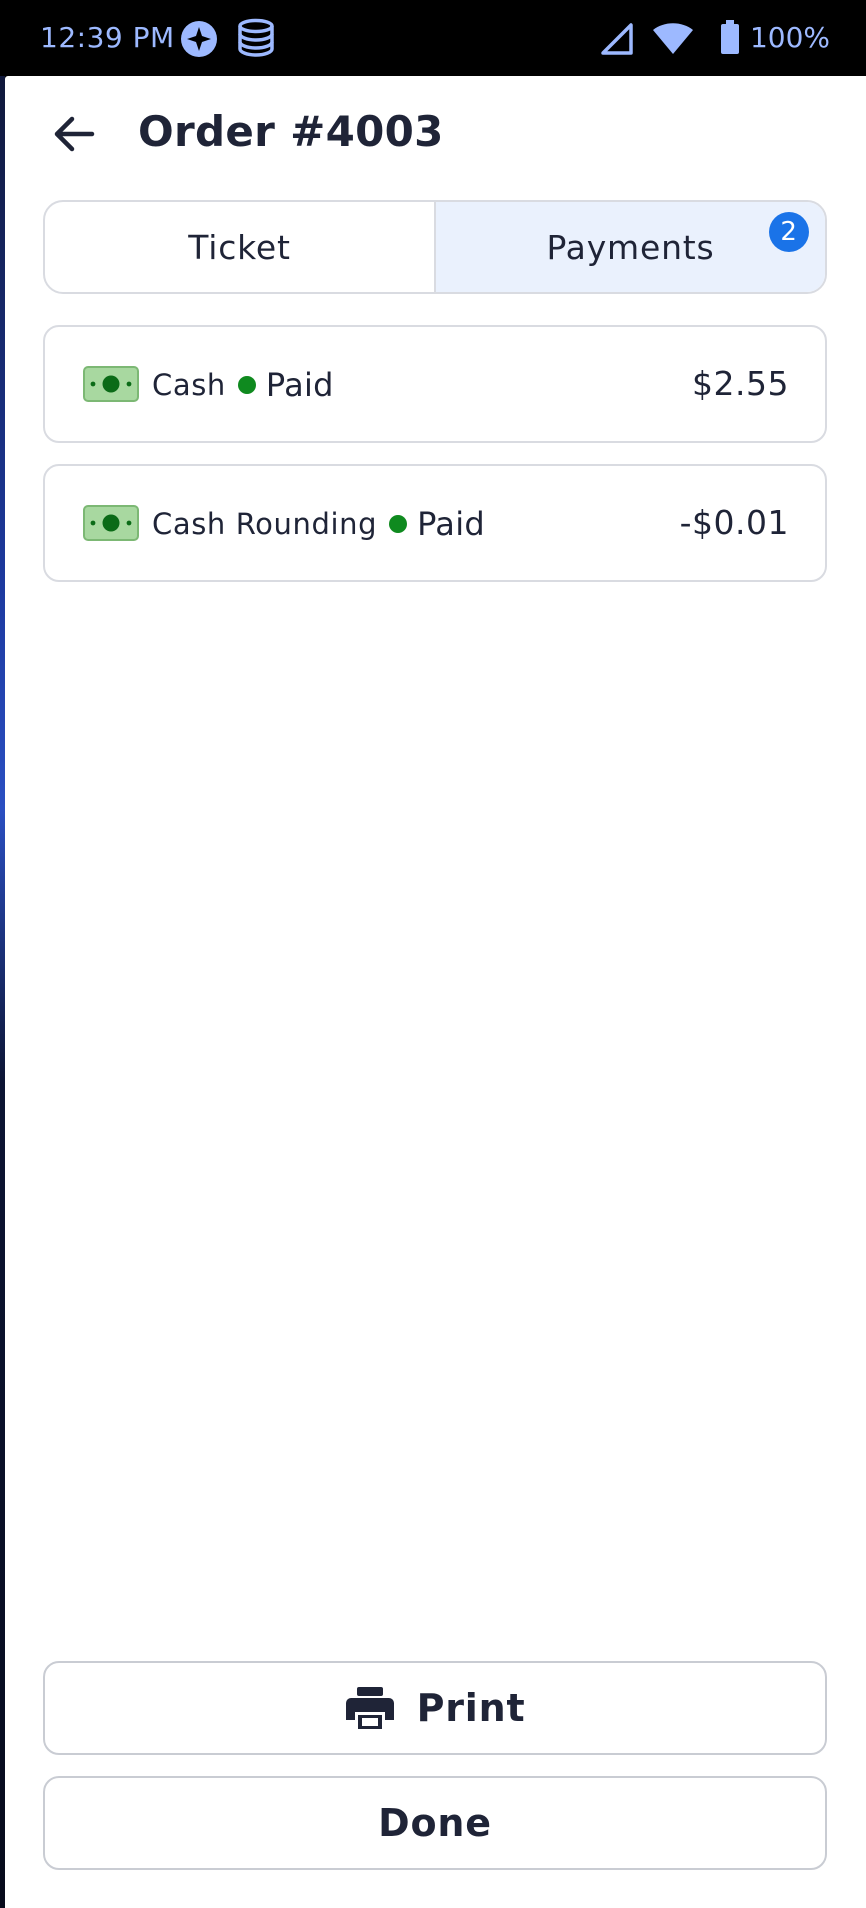 The image size is (866, 1908). What do you see at coordinates (189, 385) in the screenshot?
I see `payment-method: Cash` at bounding box center [189, 385].